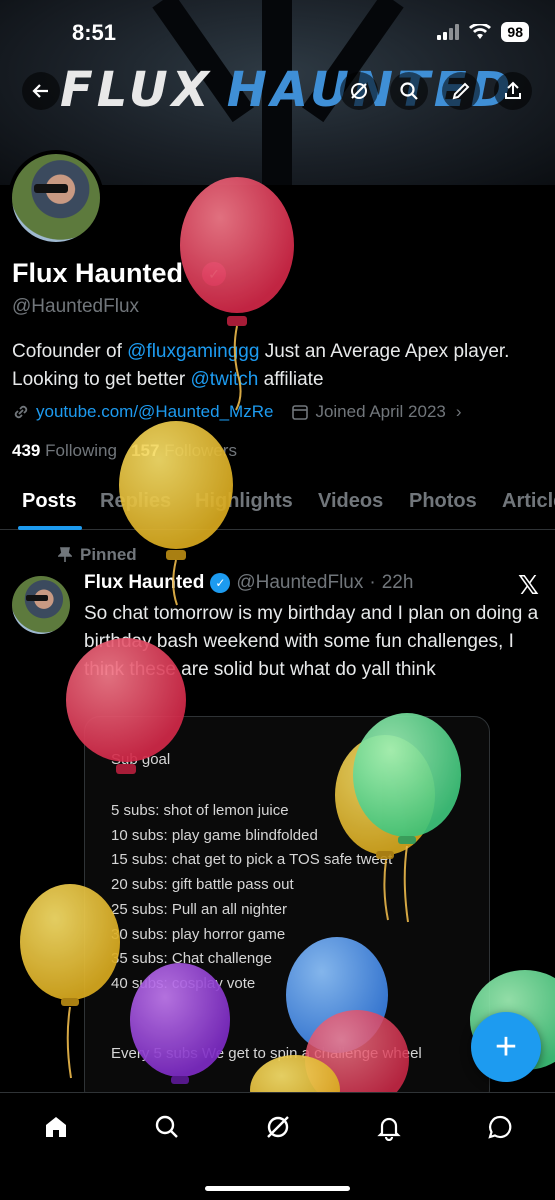  Describe the element at coordinates (380, 411) in the screenshot. I see `joined-date: Joined April 2023` at that location.